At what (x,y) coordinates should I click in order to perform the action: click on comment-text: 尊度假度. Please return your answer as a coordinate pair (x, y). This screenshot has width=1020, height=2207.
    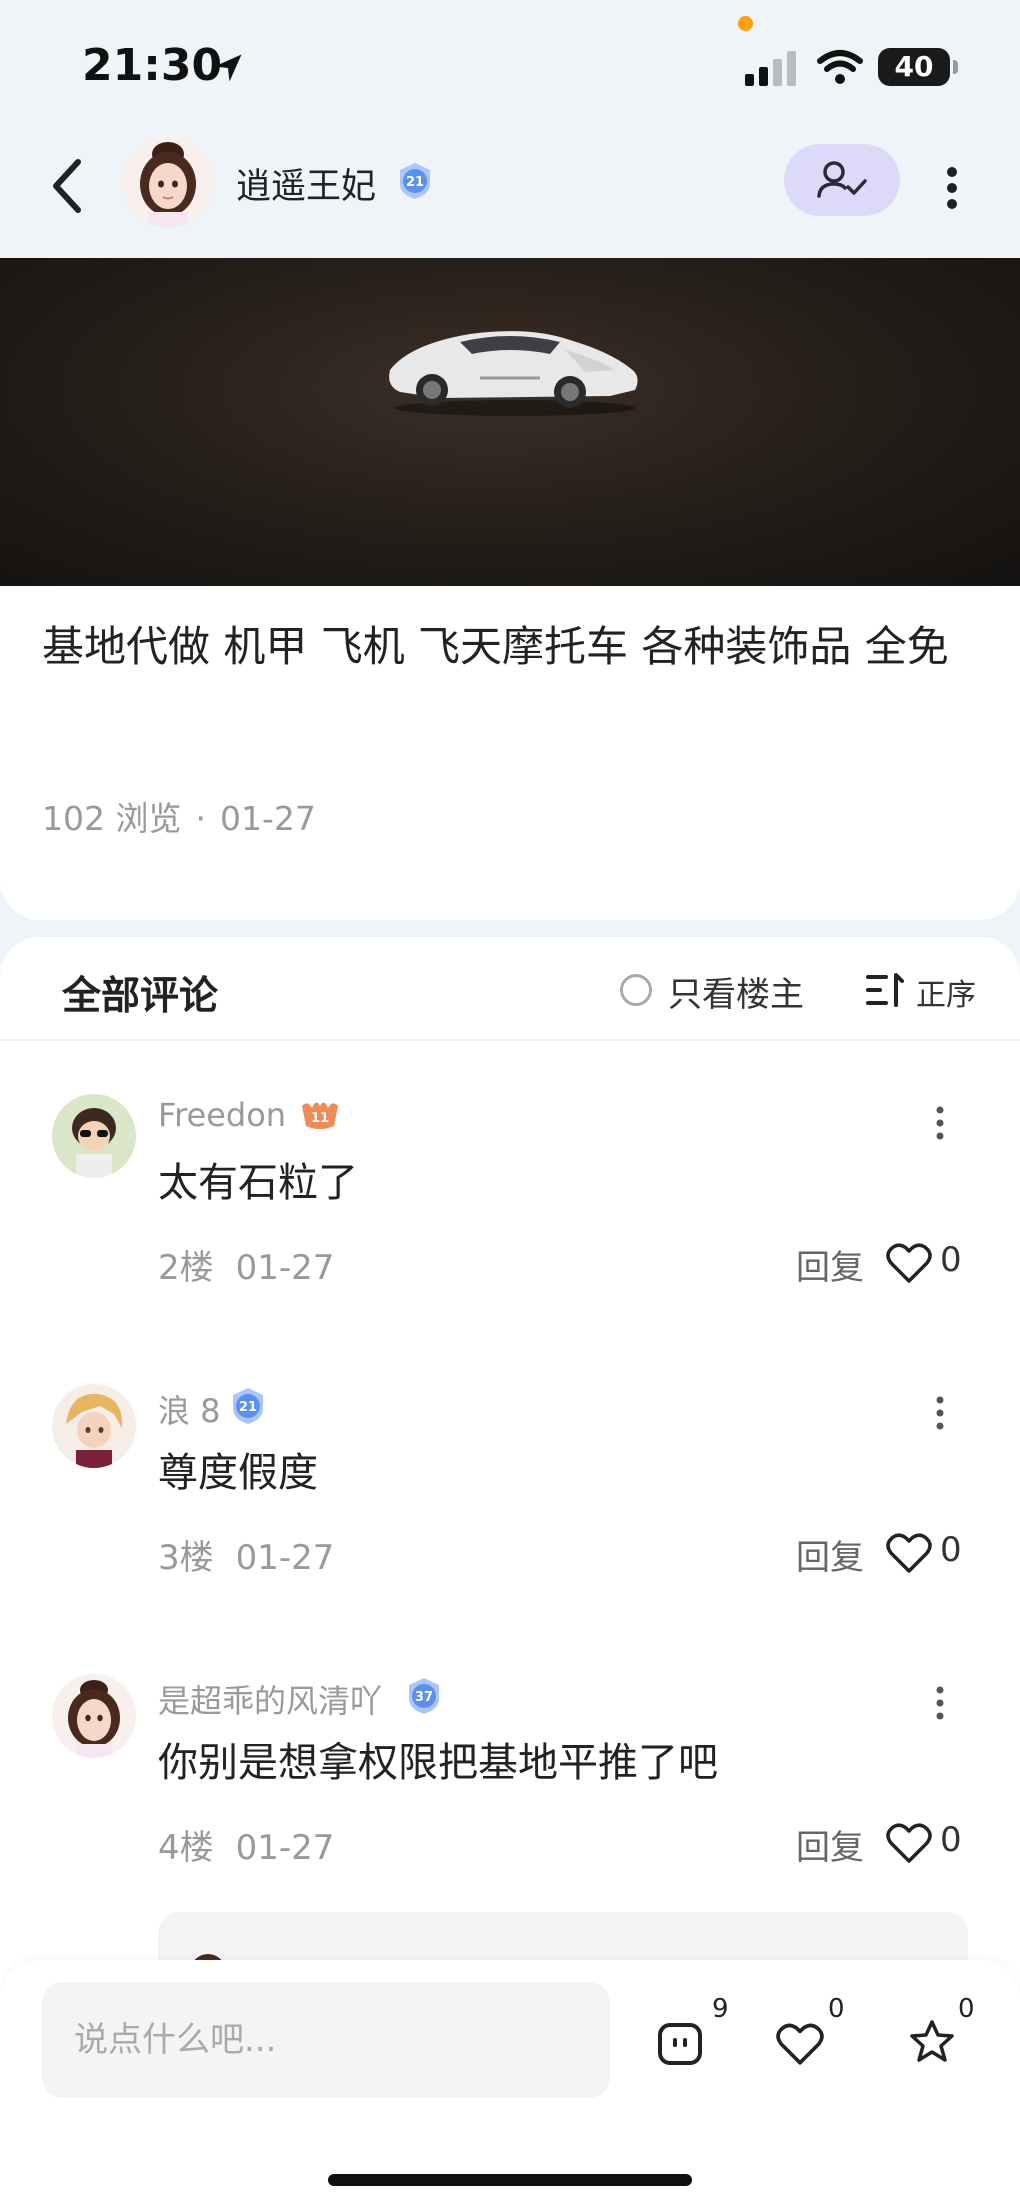
    Looking at the image, I should click on (238, 1473).